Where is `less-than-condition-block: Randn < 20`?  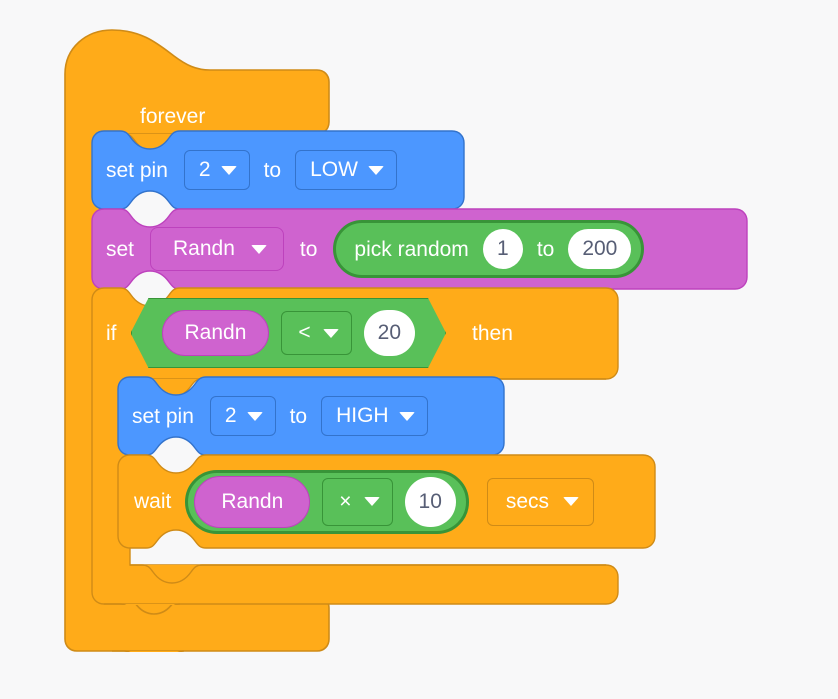 less-than-condition-block: Randn < 20 is located at coordinates (289, 333).